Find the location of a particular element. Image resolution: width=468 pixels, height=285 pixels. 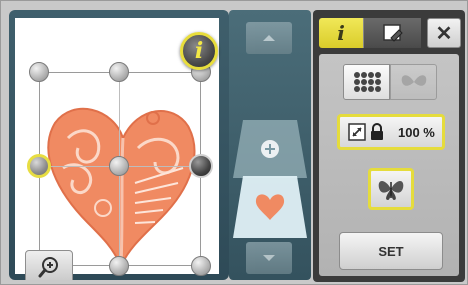

handle-center is located at coordinates (119, 166).